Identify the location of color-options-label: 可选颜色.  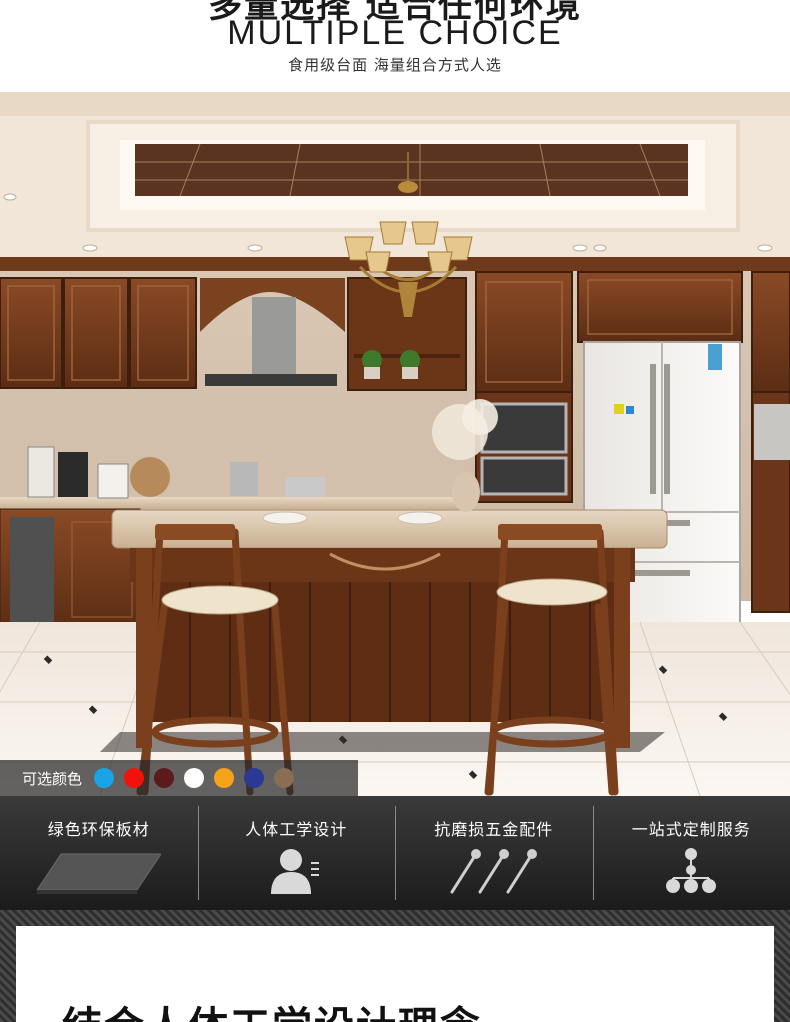
(52, 778).